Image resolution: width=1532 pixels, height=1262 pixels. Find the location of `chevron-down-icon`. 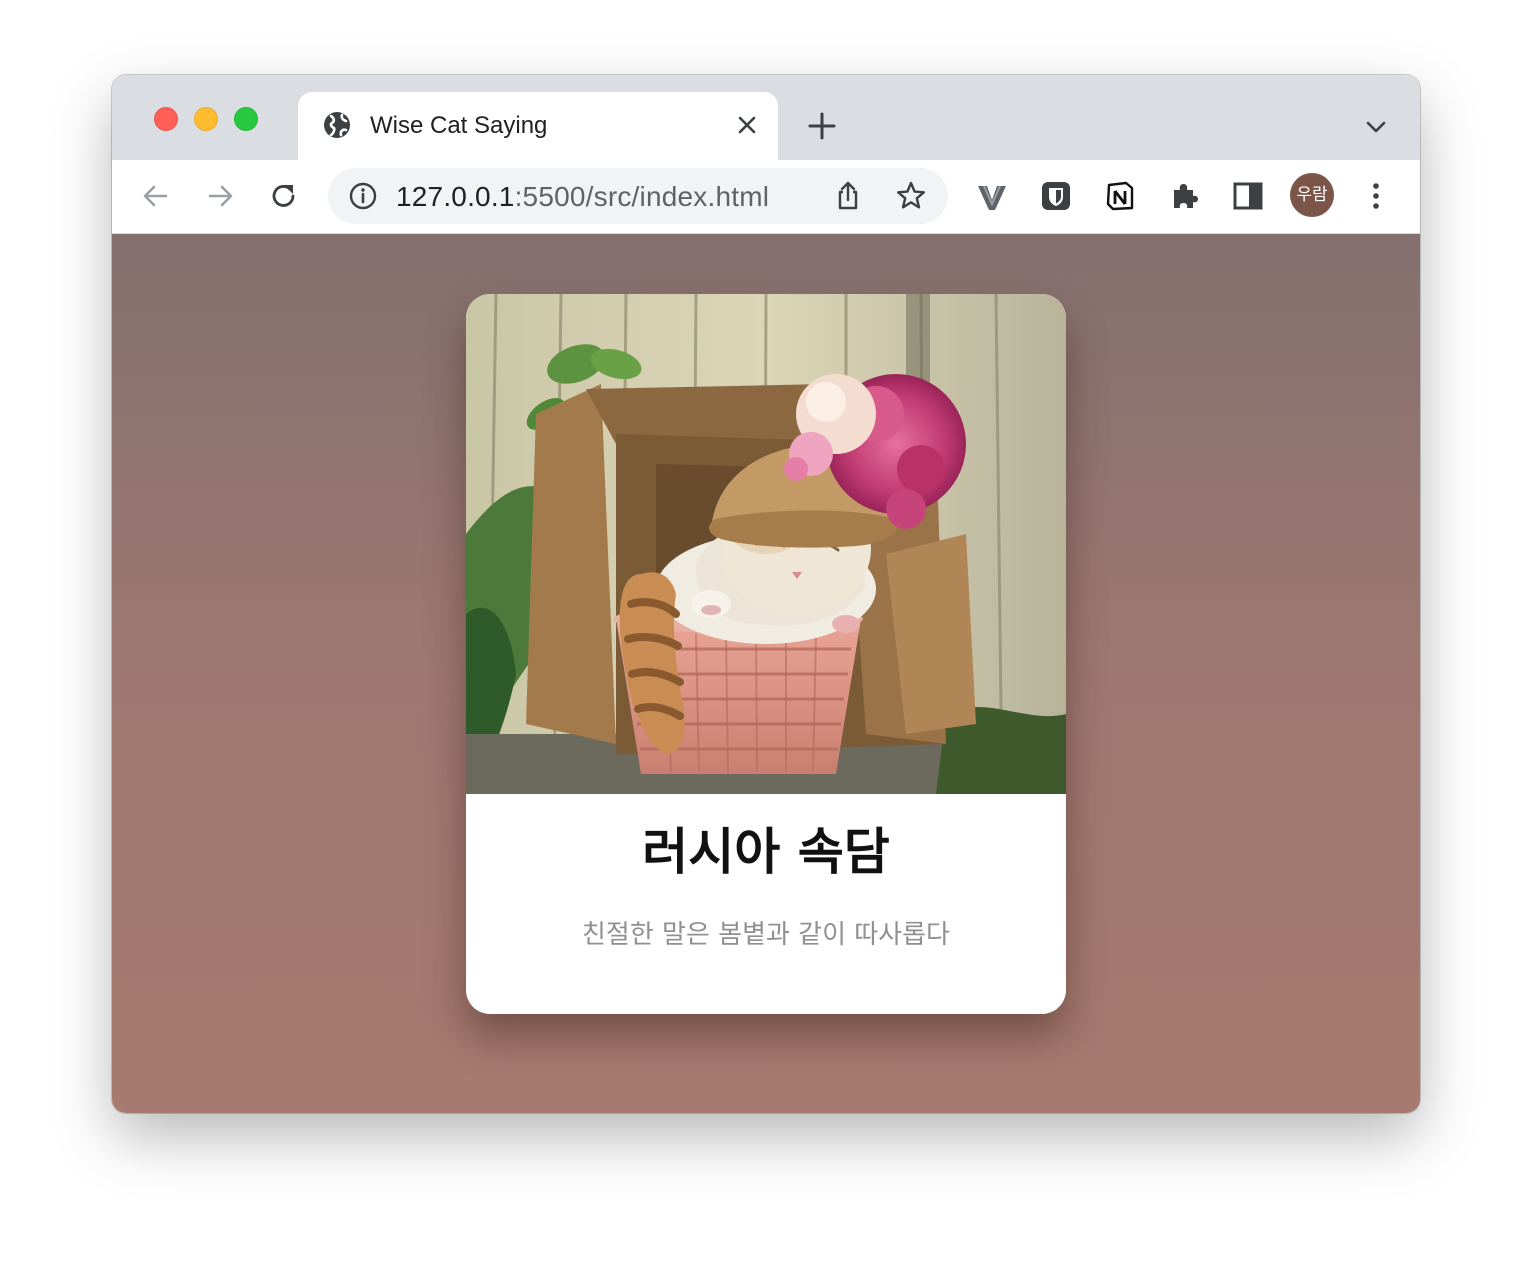

chevron-down-icon is located at coordinates (1376, 127).